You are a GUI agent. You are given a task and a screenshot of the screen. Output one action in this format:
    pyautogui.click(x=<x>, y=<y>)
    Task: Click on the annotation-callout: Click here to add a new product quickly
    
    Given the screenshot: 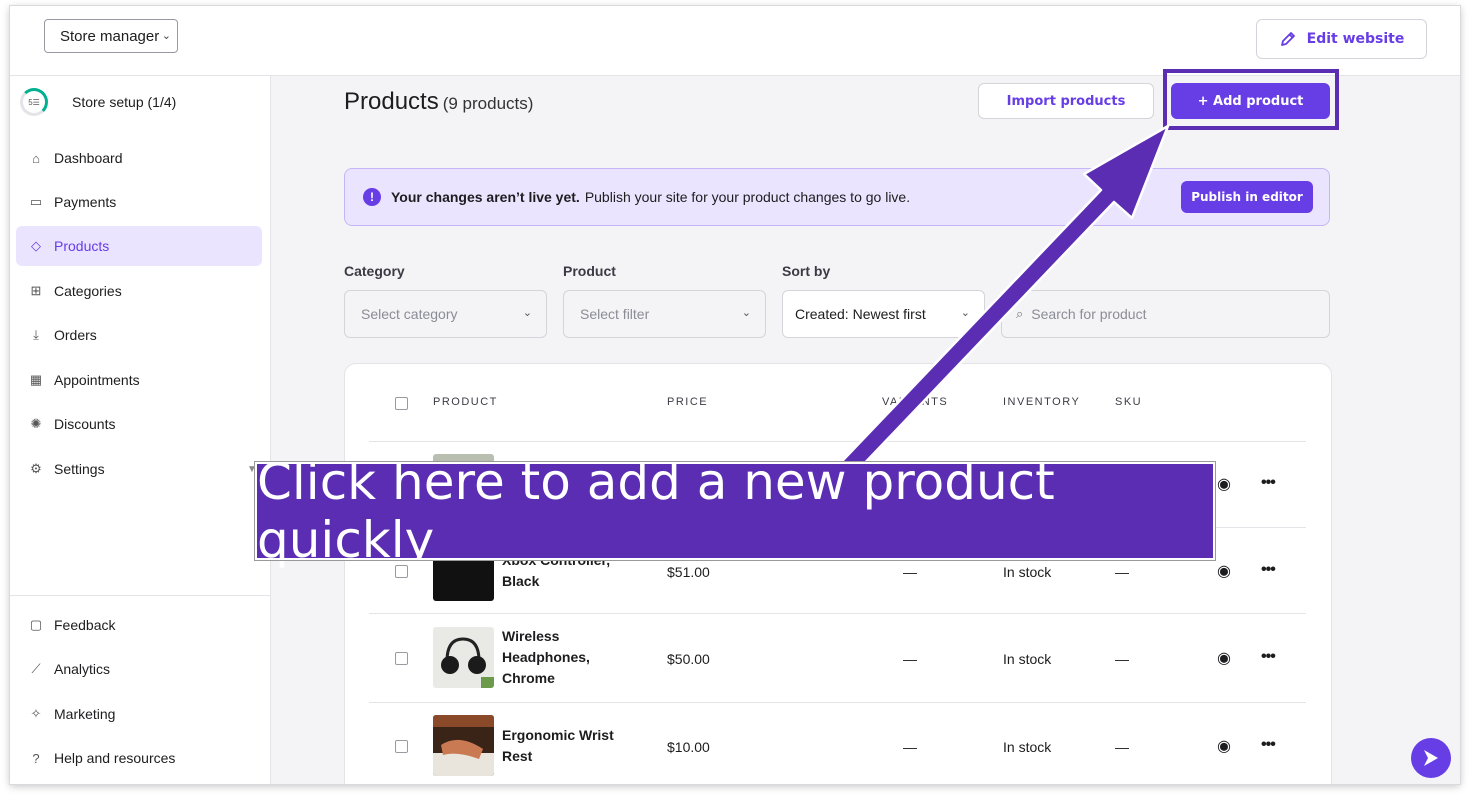 What is the action you would take?
    pyautogui.click(x=735, y=511)
    